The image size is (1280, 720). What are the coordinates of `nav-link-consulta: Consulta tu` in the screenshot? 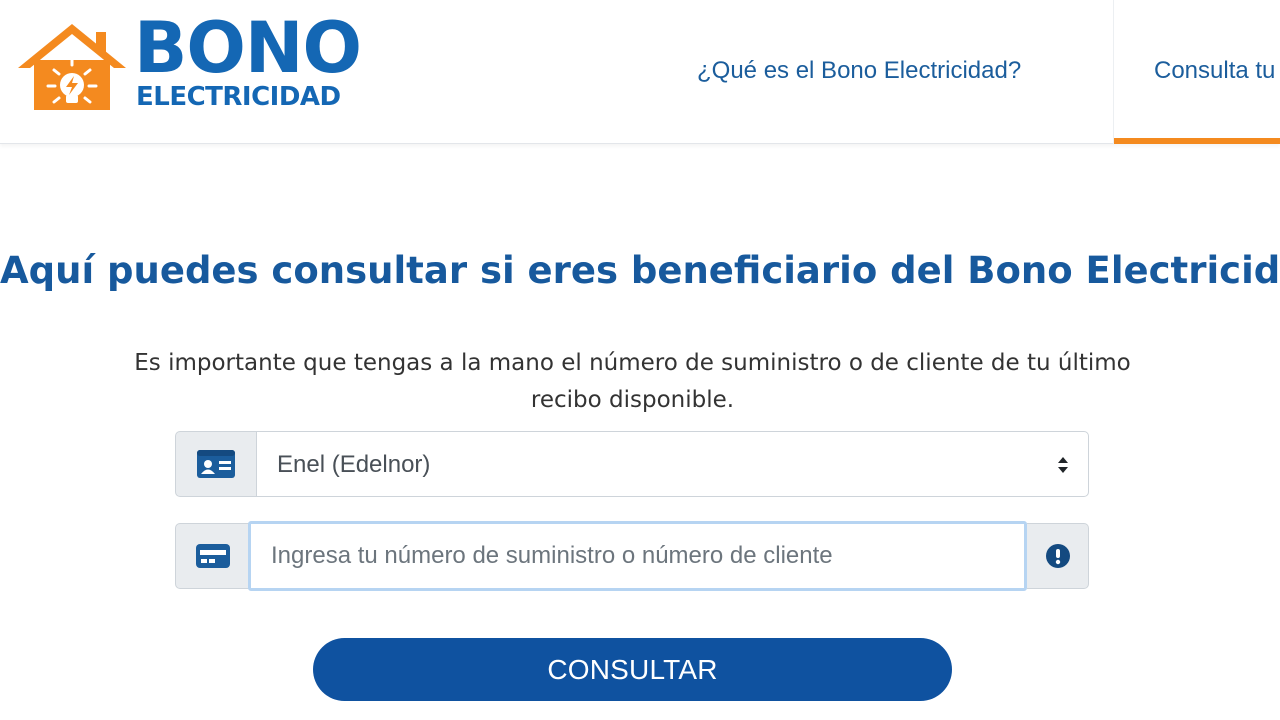 It's located at (1214, 71).